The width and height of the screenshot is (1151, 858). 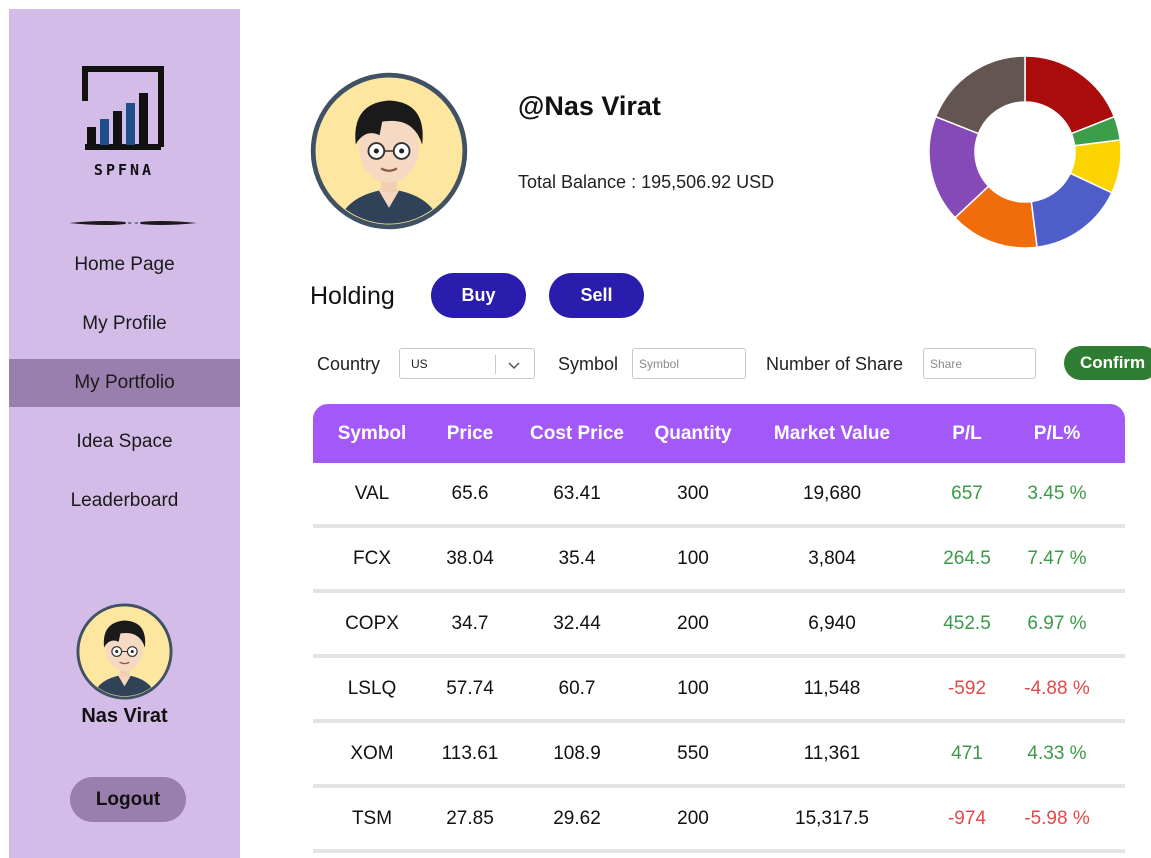 What do you see at coordinates (124, 170) in the screenshot?
I see `logo-text: SPFNA` at bounding box center [124, 170].